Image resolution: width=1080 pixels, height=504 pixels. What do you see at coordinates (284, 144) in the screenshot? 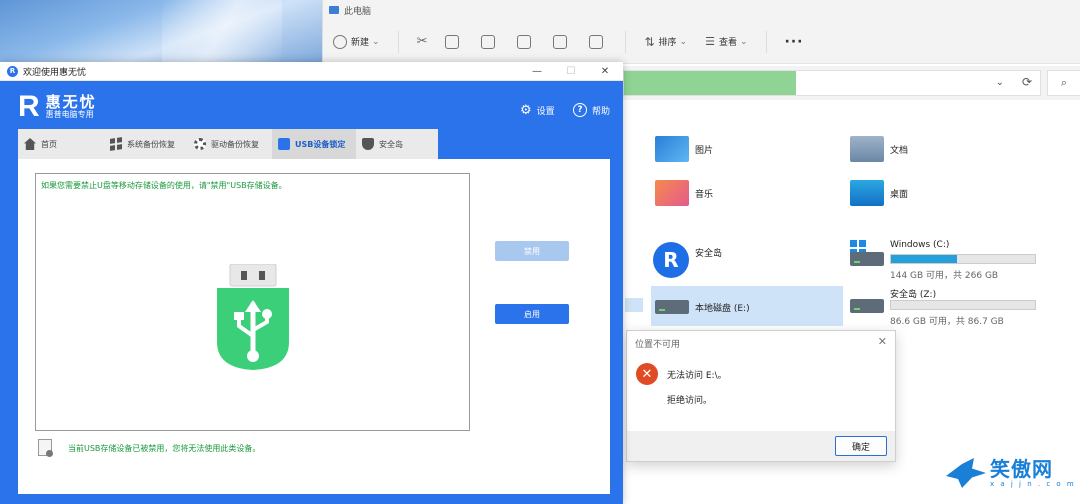
I see `usb-icon` at bounding box center [284, 144].